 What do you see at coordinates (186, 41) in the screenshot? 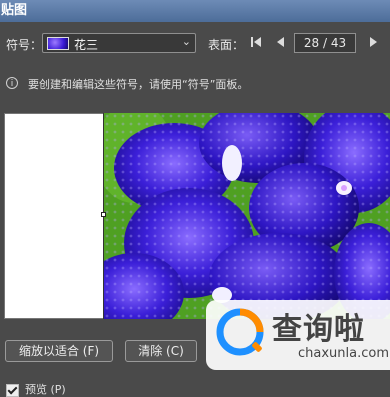
I see `chevron-down-icon: ⌄` at bounding box center [186, 41].